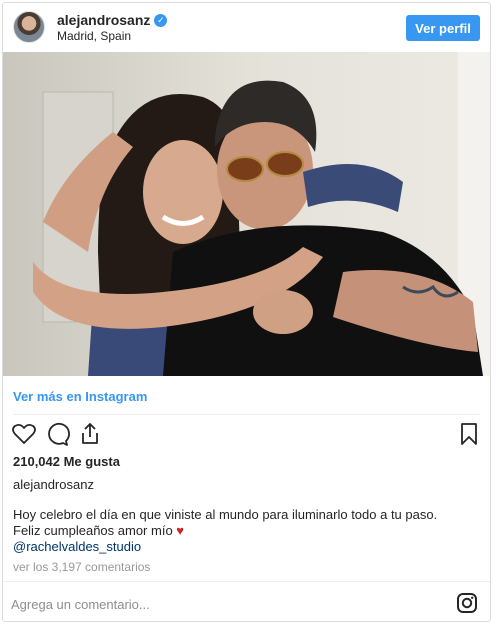 The height and width of the screenshot is (627, 496). What do you see at coordinates (226, 604) in the screenshot?
I see `comment-input` at bounding box center [226, 604].